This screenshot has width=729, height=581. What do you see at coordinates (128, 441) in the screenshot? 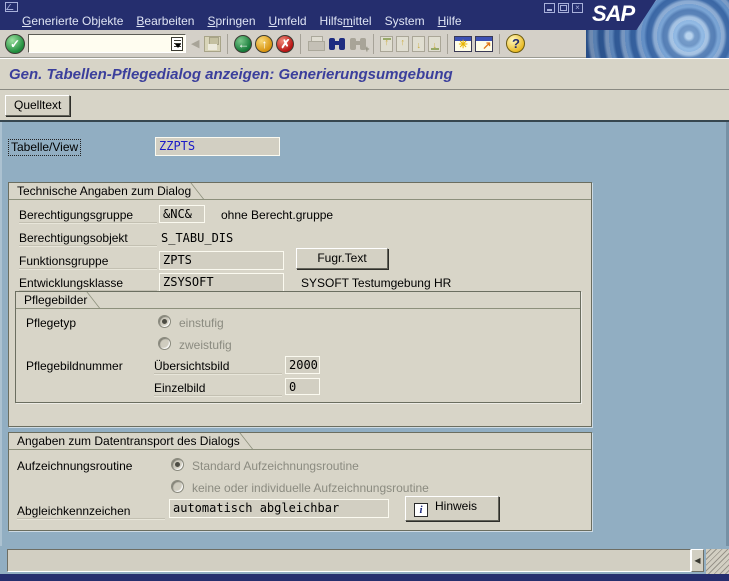
I see `group-datentransport-title: Angaben zum Datentransport des Dialogs` at bounding box center [128, 441].